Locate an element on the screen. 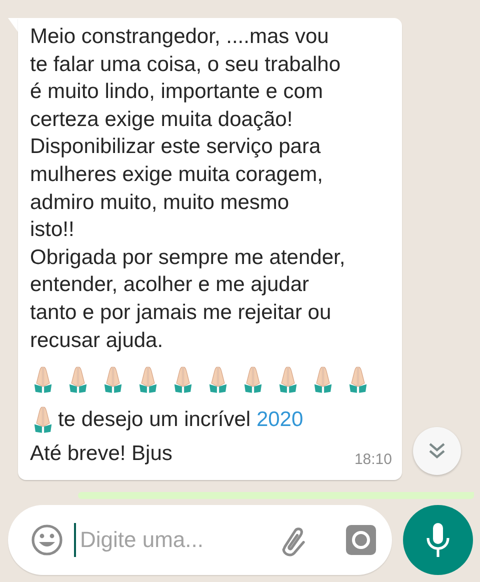 Image resolution: width=480 pixels, height=582 pixels. message-text: Até breve! Bjus is located at coordinates (101, 454).